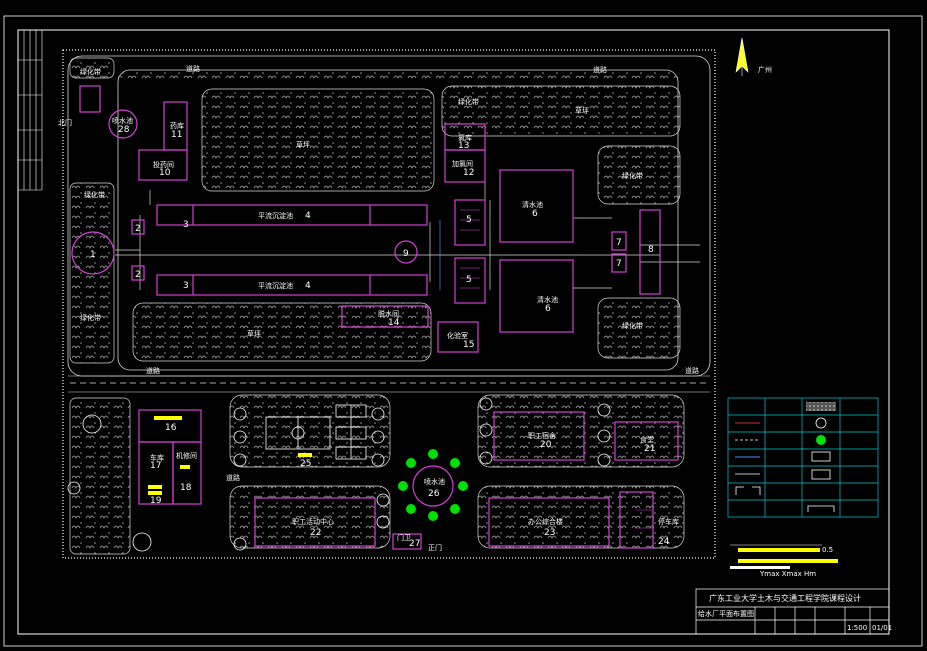  Describe the element at coordinates (100, 476) in the screenshot. I see `green-sw` at that location.